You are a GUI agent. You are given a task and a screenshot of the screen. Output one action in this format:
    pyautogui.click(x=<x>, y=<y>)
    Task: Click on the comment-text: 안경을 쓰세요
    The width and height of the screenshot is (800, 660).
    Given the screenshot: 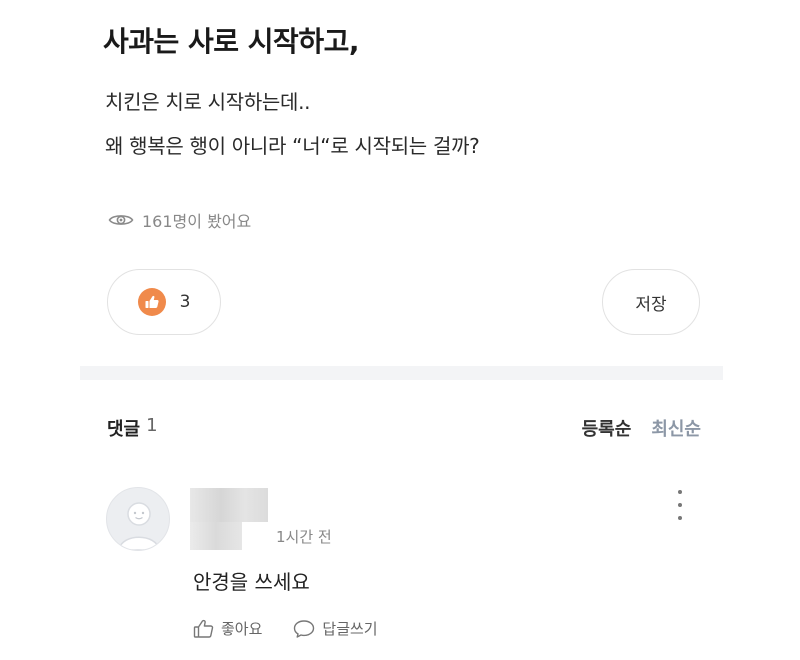 What is the action you would take?
    pyautogui.click(x=251, y=582)
    